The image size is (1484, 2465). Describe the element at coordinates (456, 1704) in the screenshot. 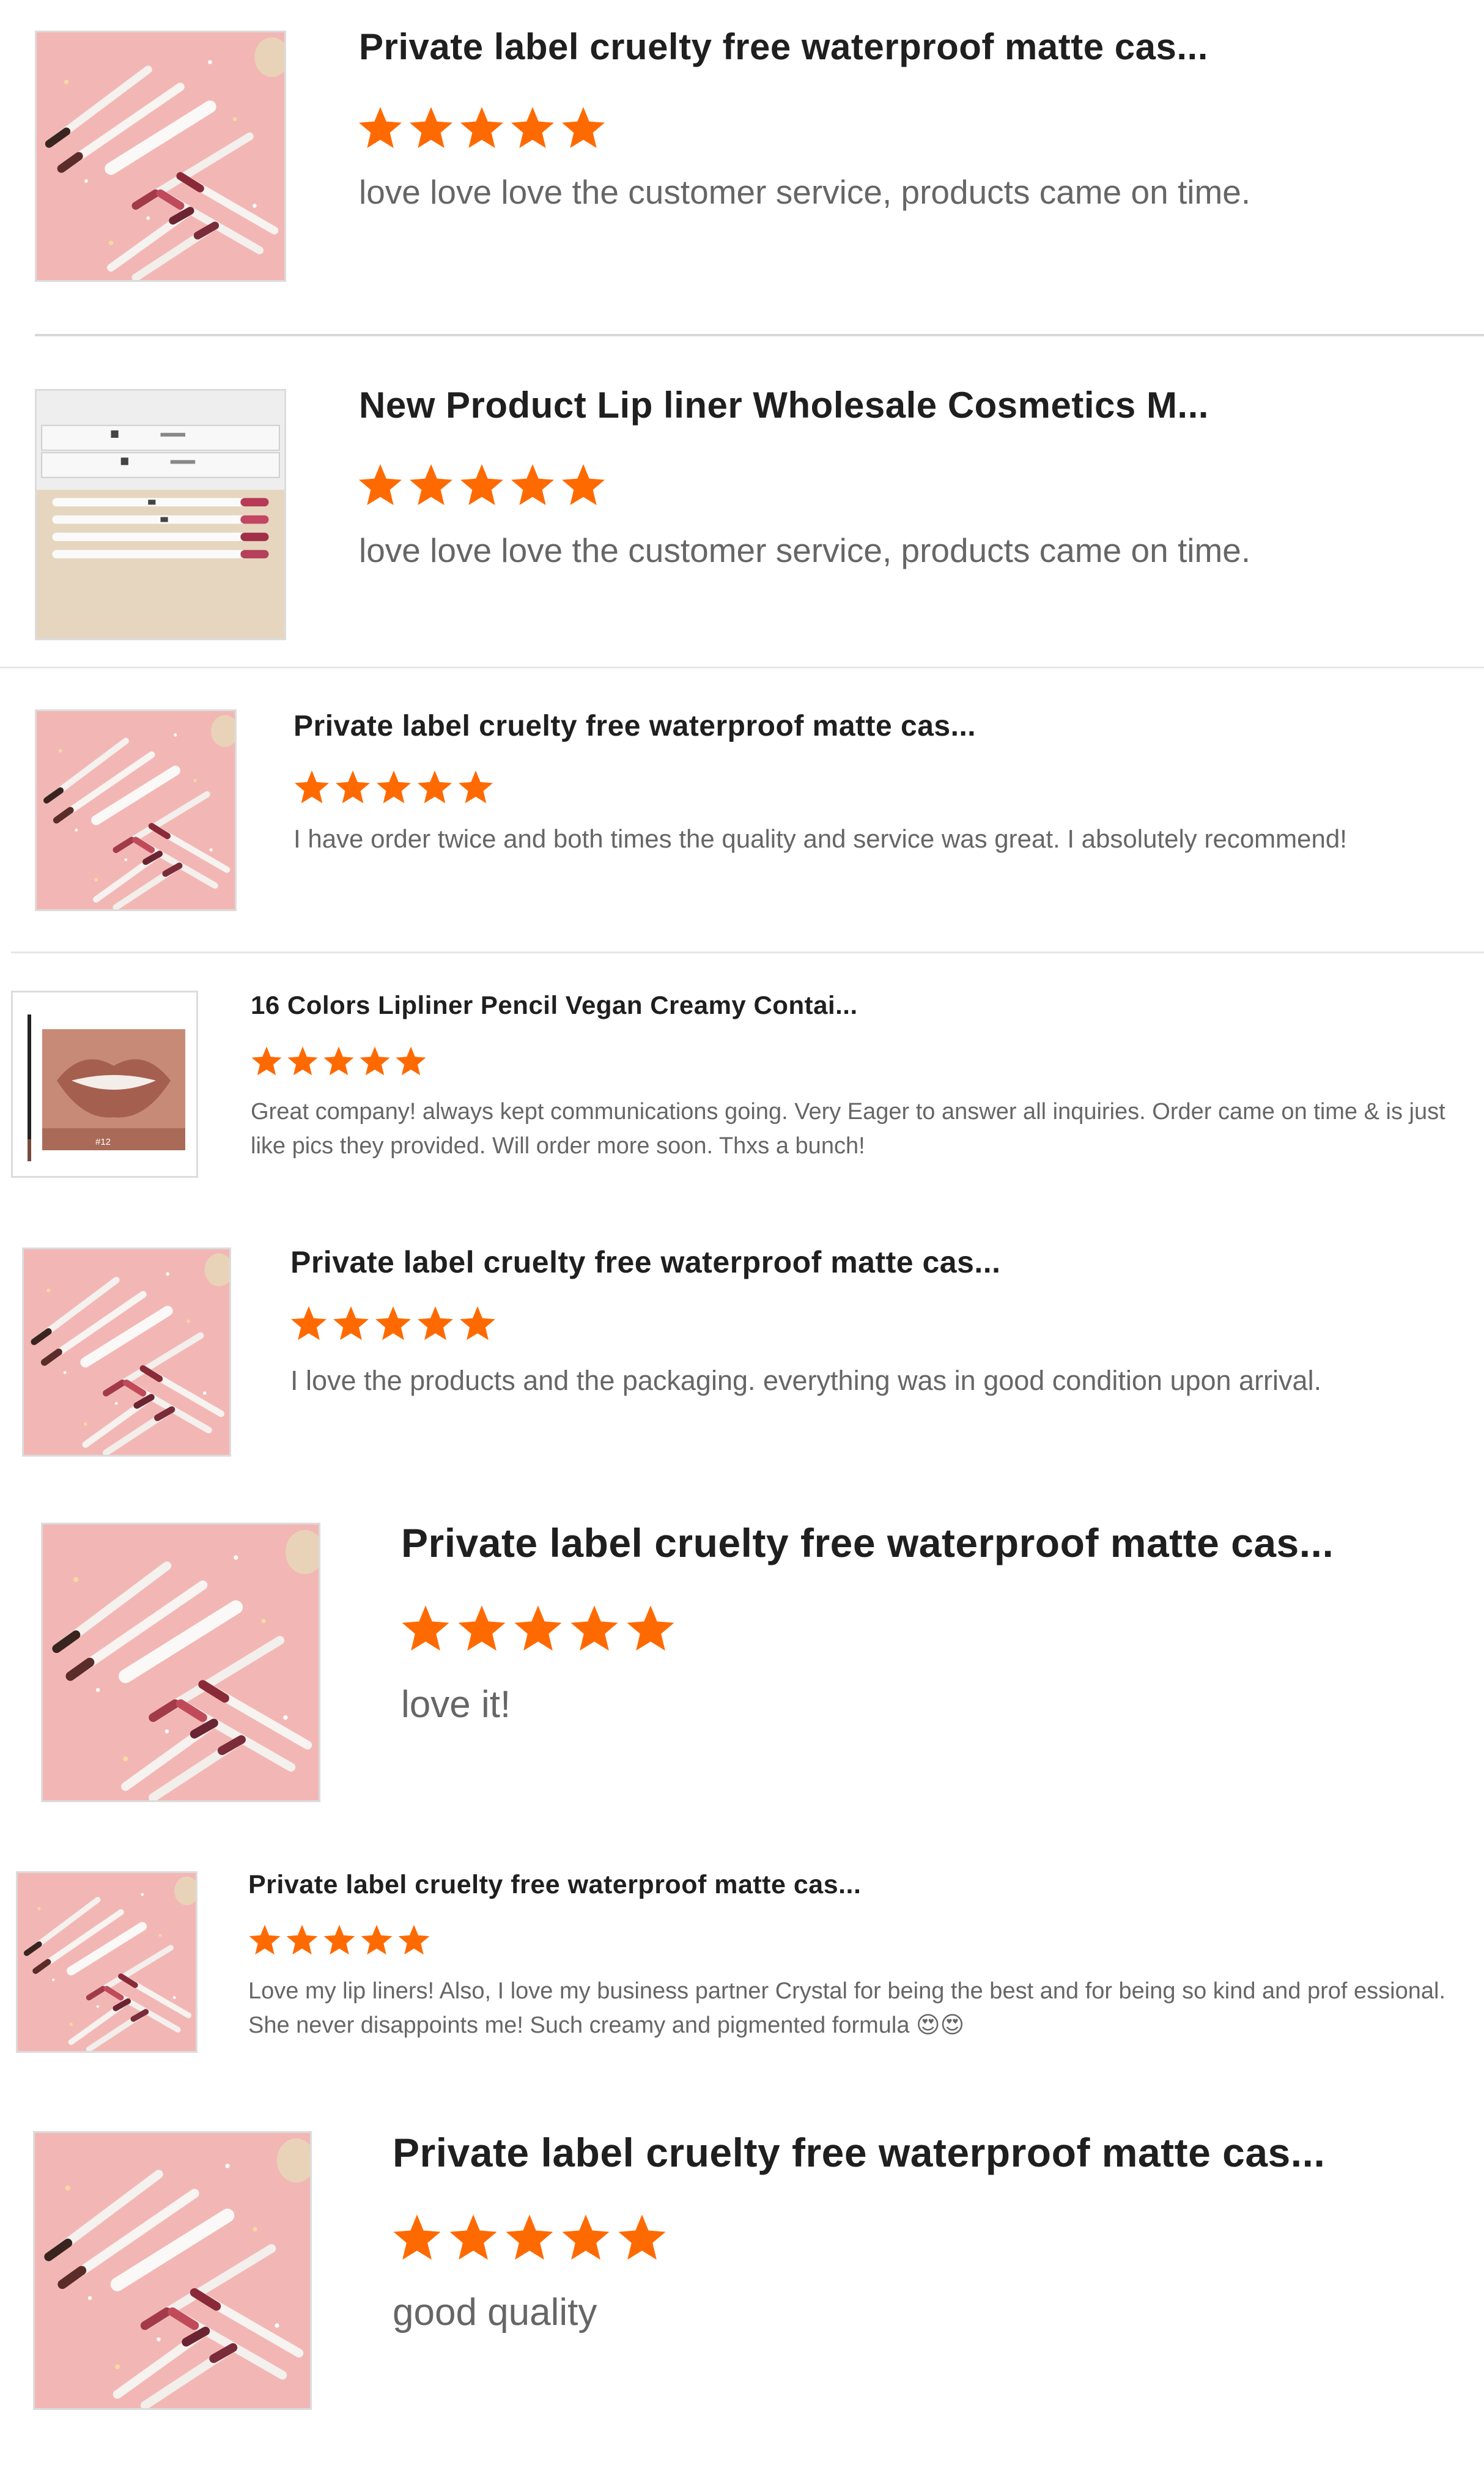

I see `review-text: love it!` at that location.